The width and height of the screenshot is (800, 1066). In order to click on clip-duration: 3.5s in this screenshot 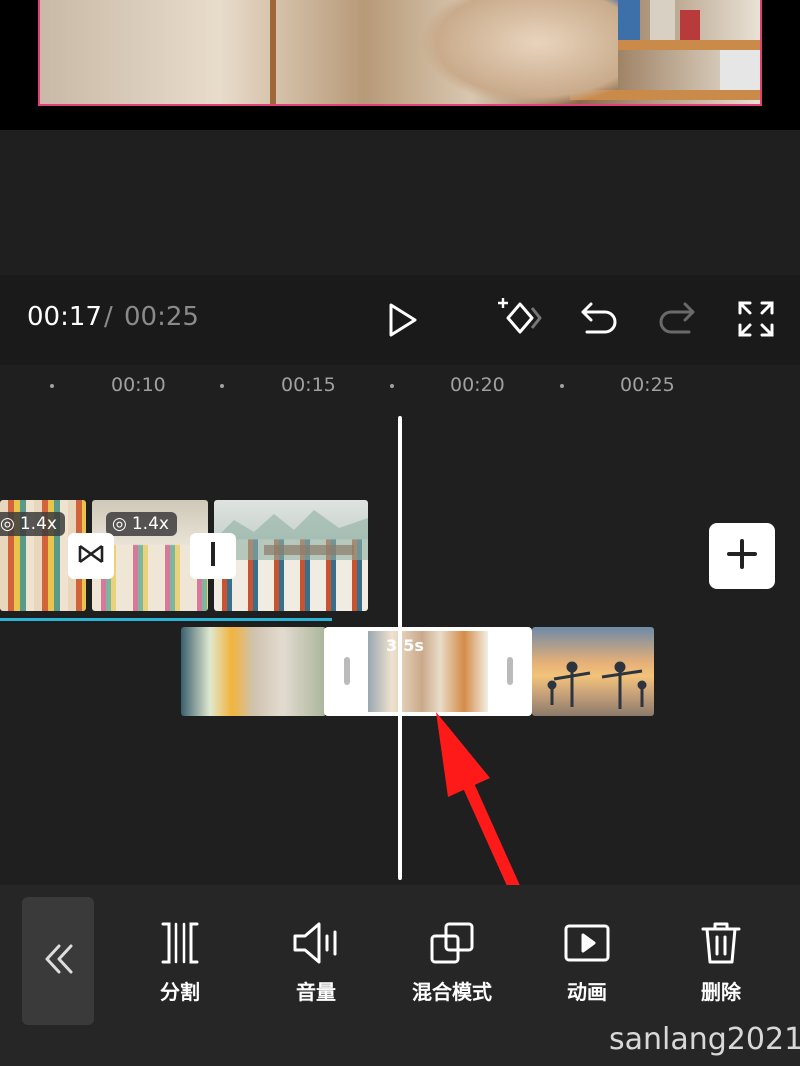, I will do `click(405, 645)`.